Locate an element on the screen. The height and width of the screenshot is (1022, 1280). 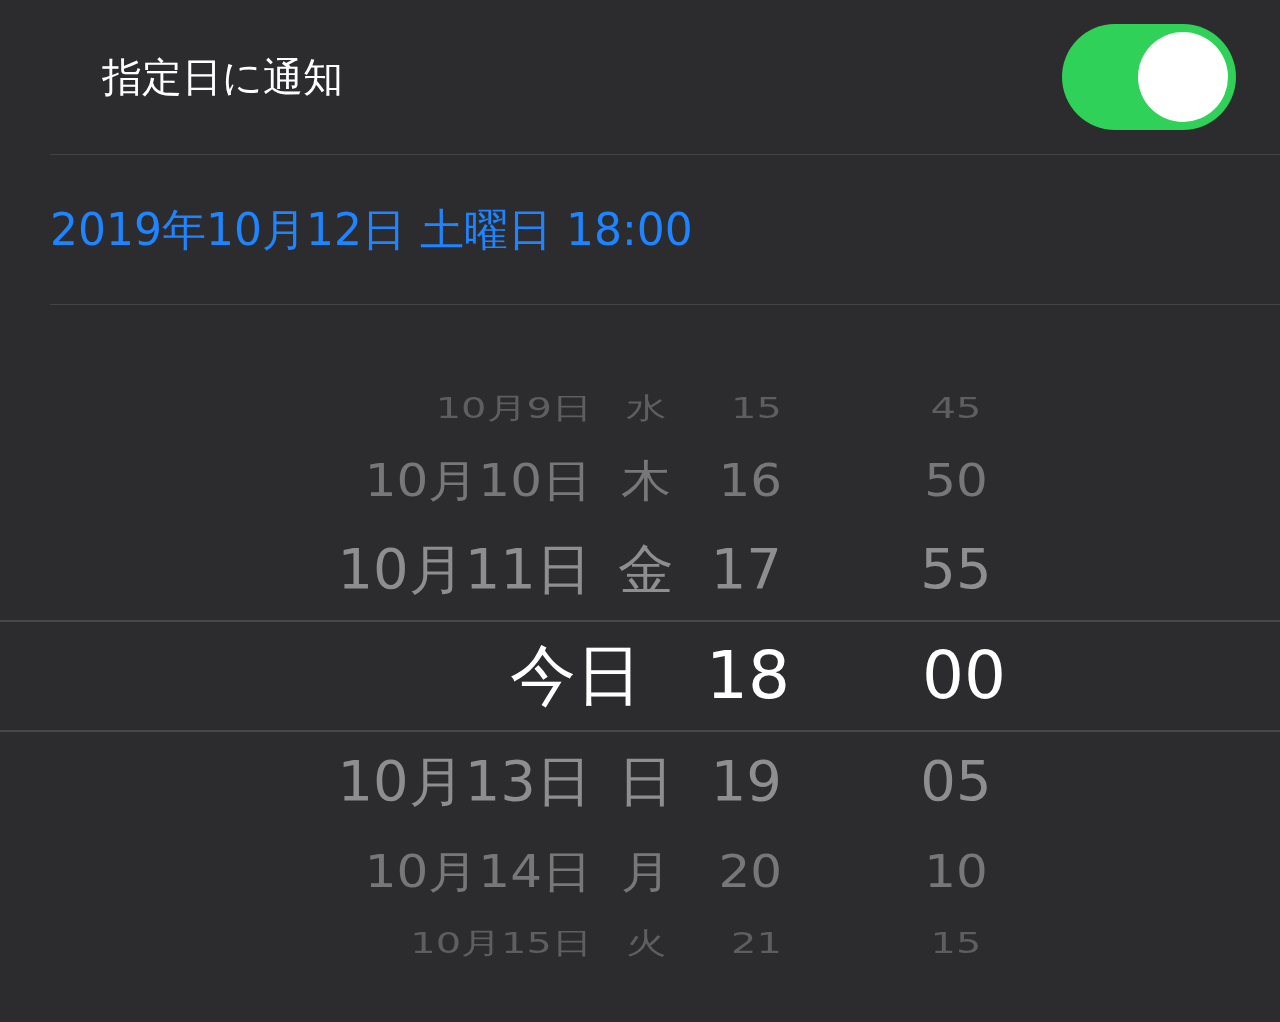
picker-weekday: 日 is located at coordinates (646, 782).